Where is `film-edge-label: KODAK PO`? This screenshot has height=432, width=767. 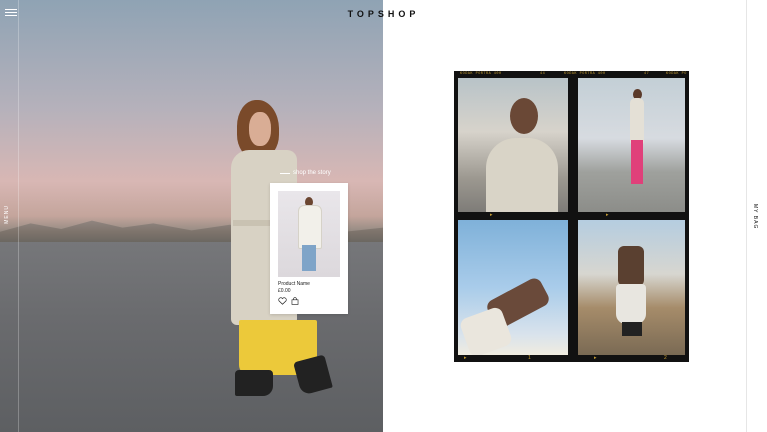 film-edge-label: KODAK PO is located at coordinates (676, 74).